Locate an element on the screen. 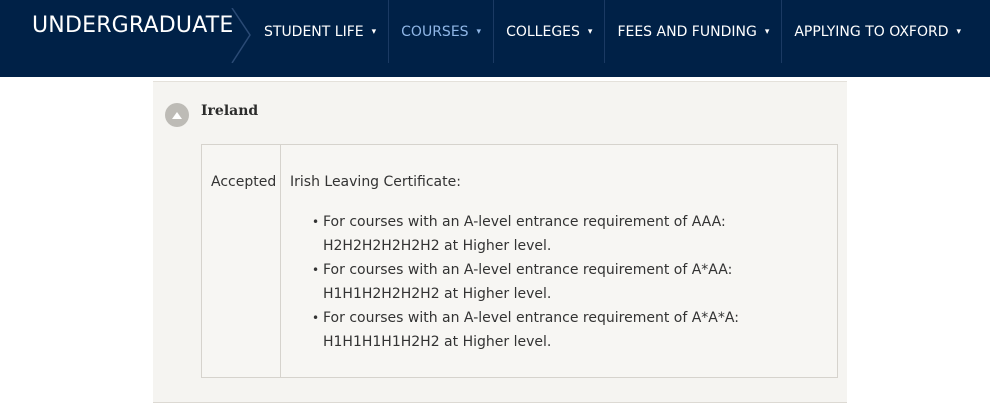 The image size is (990, 403). collapse-toggle-icon is located at coordinates (177, 115).